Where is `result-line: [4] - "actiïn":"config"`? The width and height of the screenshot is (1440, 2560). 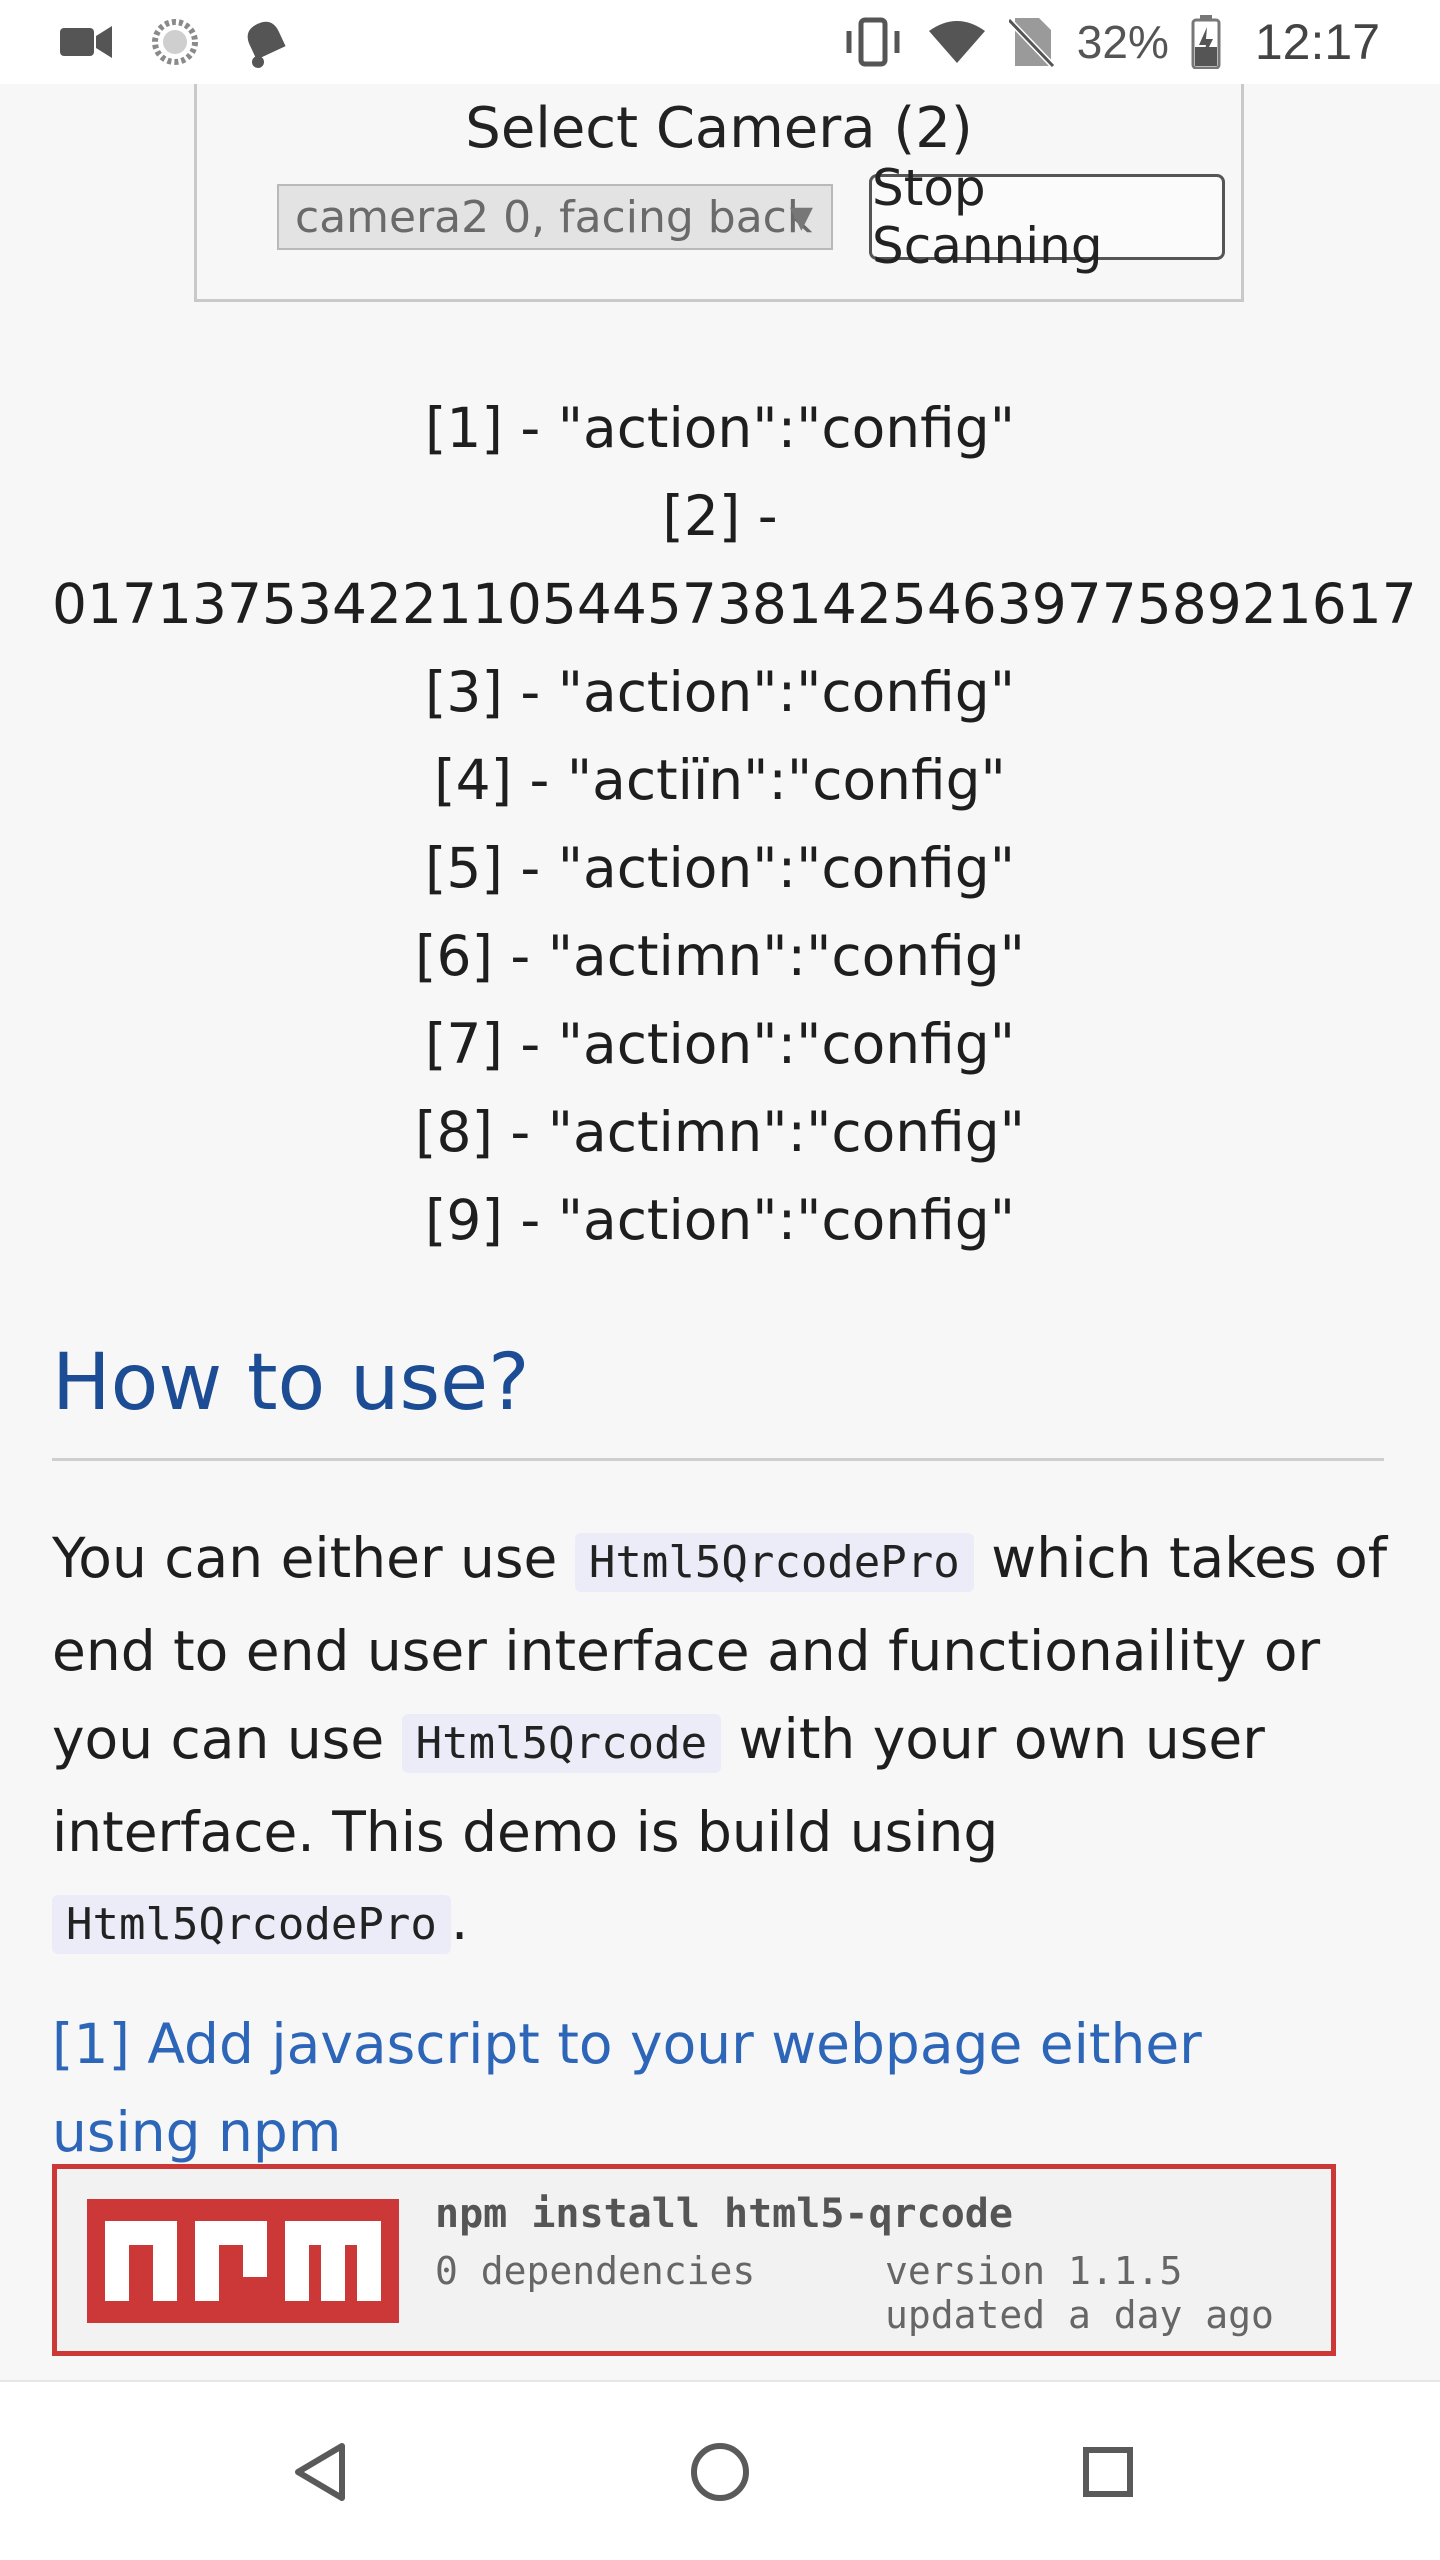 result-line: [4] - "actiïn":"config" is located at coordinates (720, 780).